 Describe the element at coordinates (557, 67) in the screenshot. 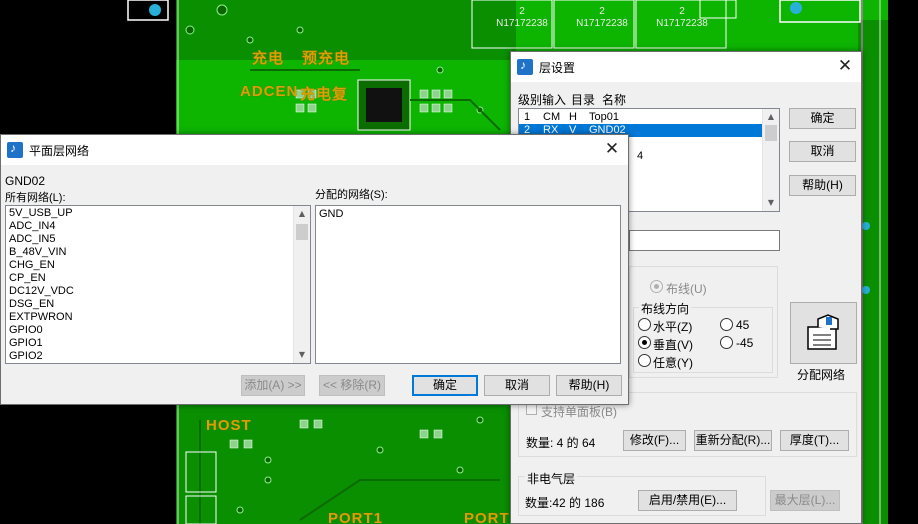

I see `layer-settings-title: 层设置` at that location.